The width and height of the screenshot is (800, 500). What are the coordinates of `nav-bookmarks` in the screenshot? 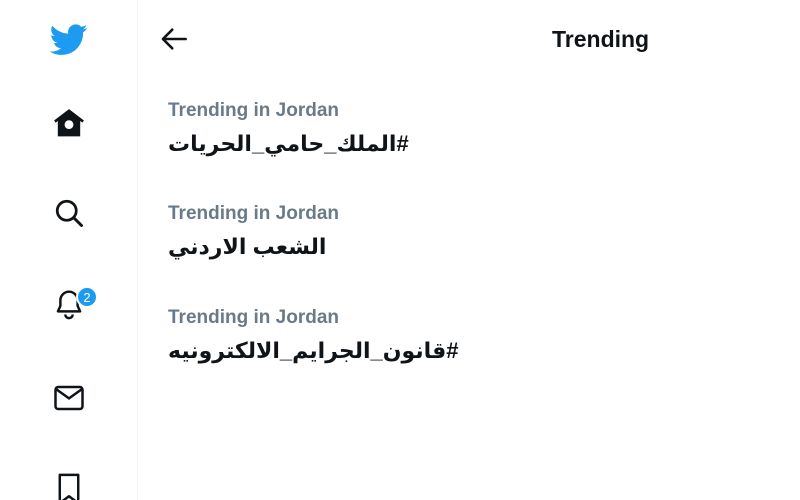 It's located at (69, 480).